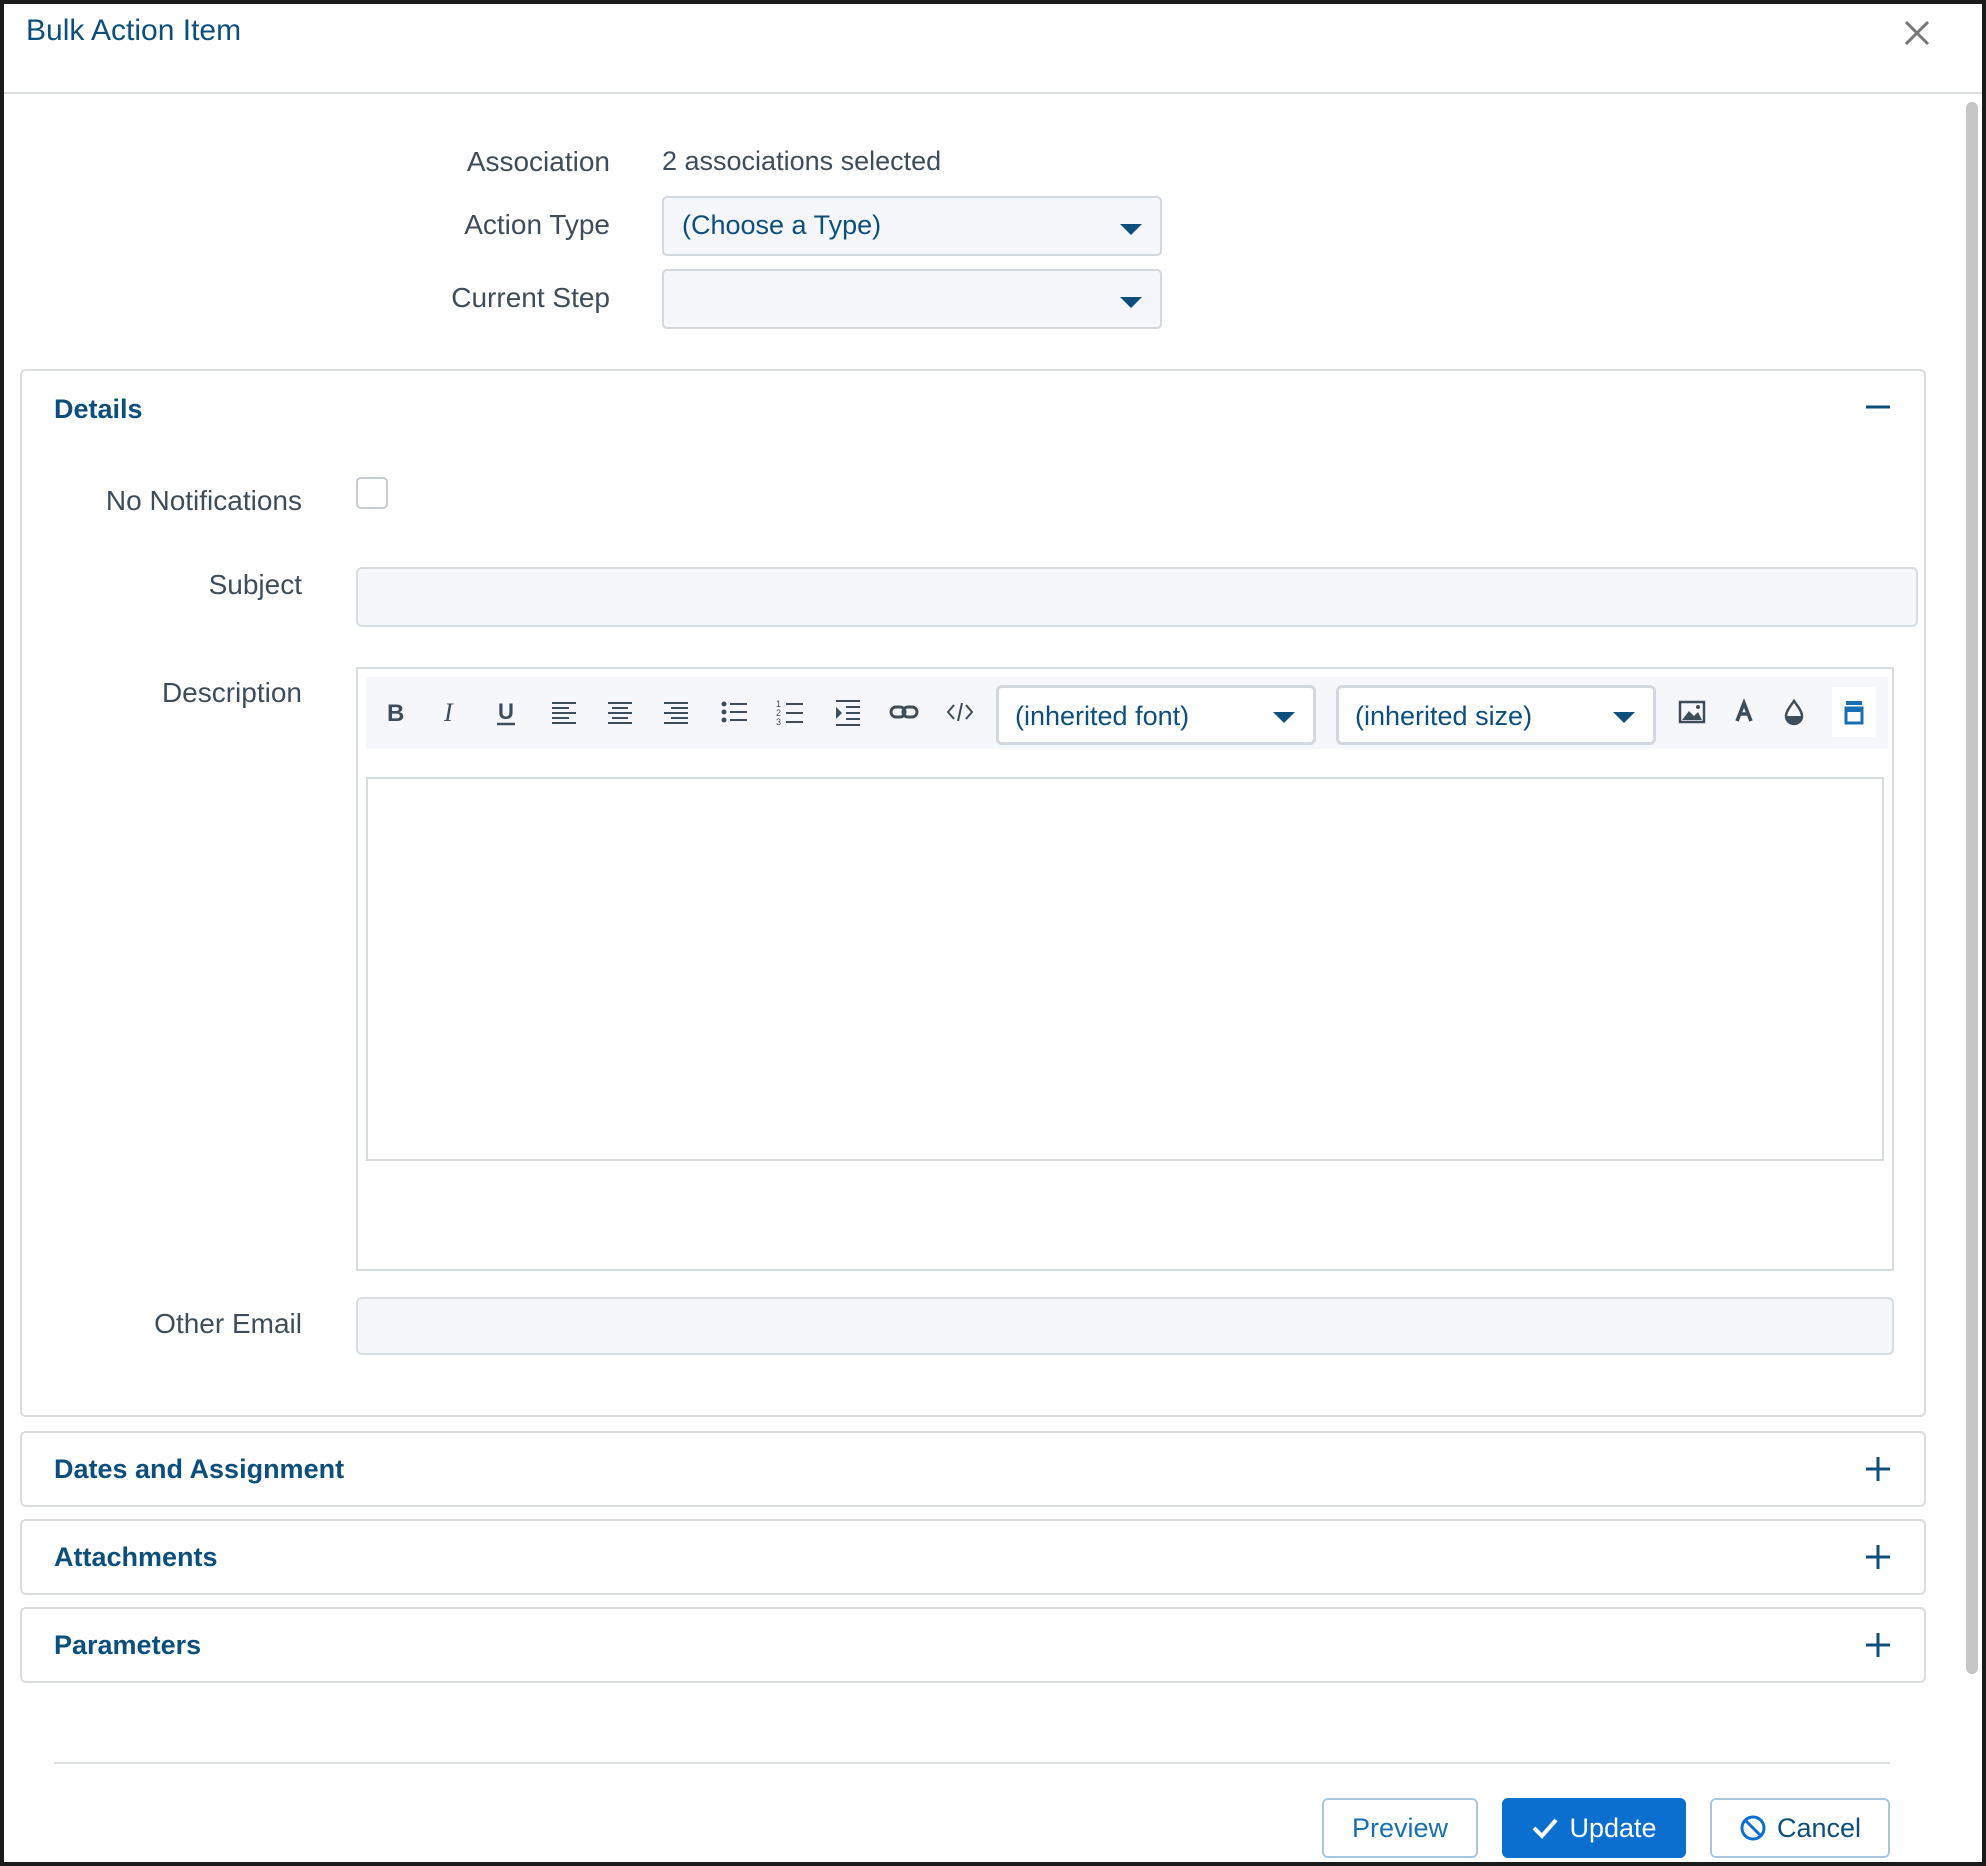 The width and height of the screenshot is (1986, 1866). Describe the element at coordinates (1613, 1827) in the screenshot. I see `update-label: Update` at that location.